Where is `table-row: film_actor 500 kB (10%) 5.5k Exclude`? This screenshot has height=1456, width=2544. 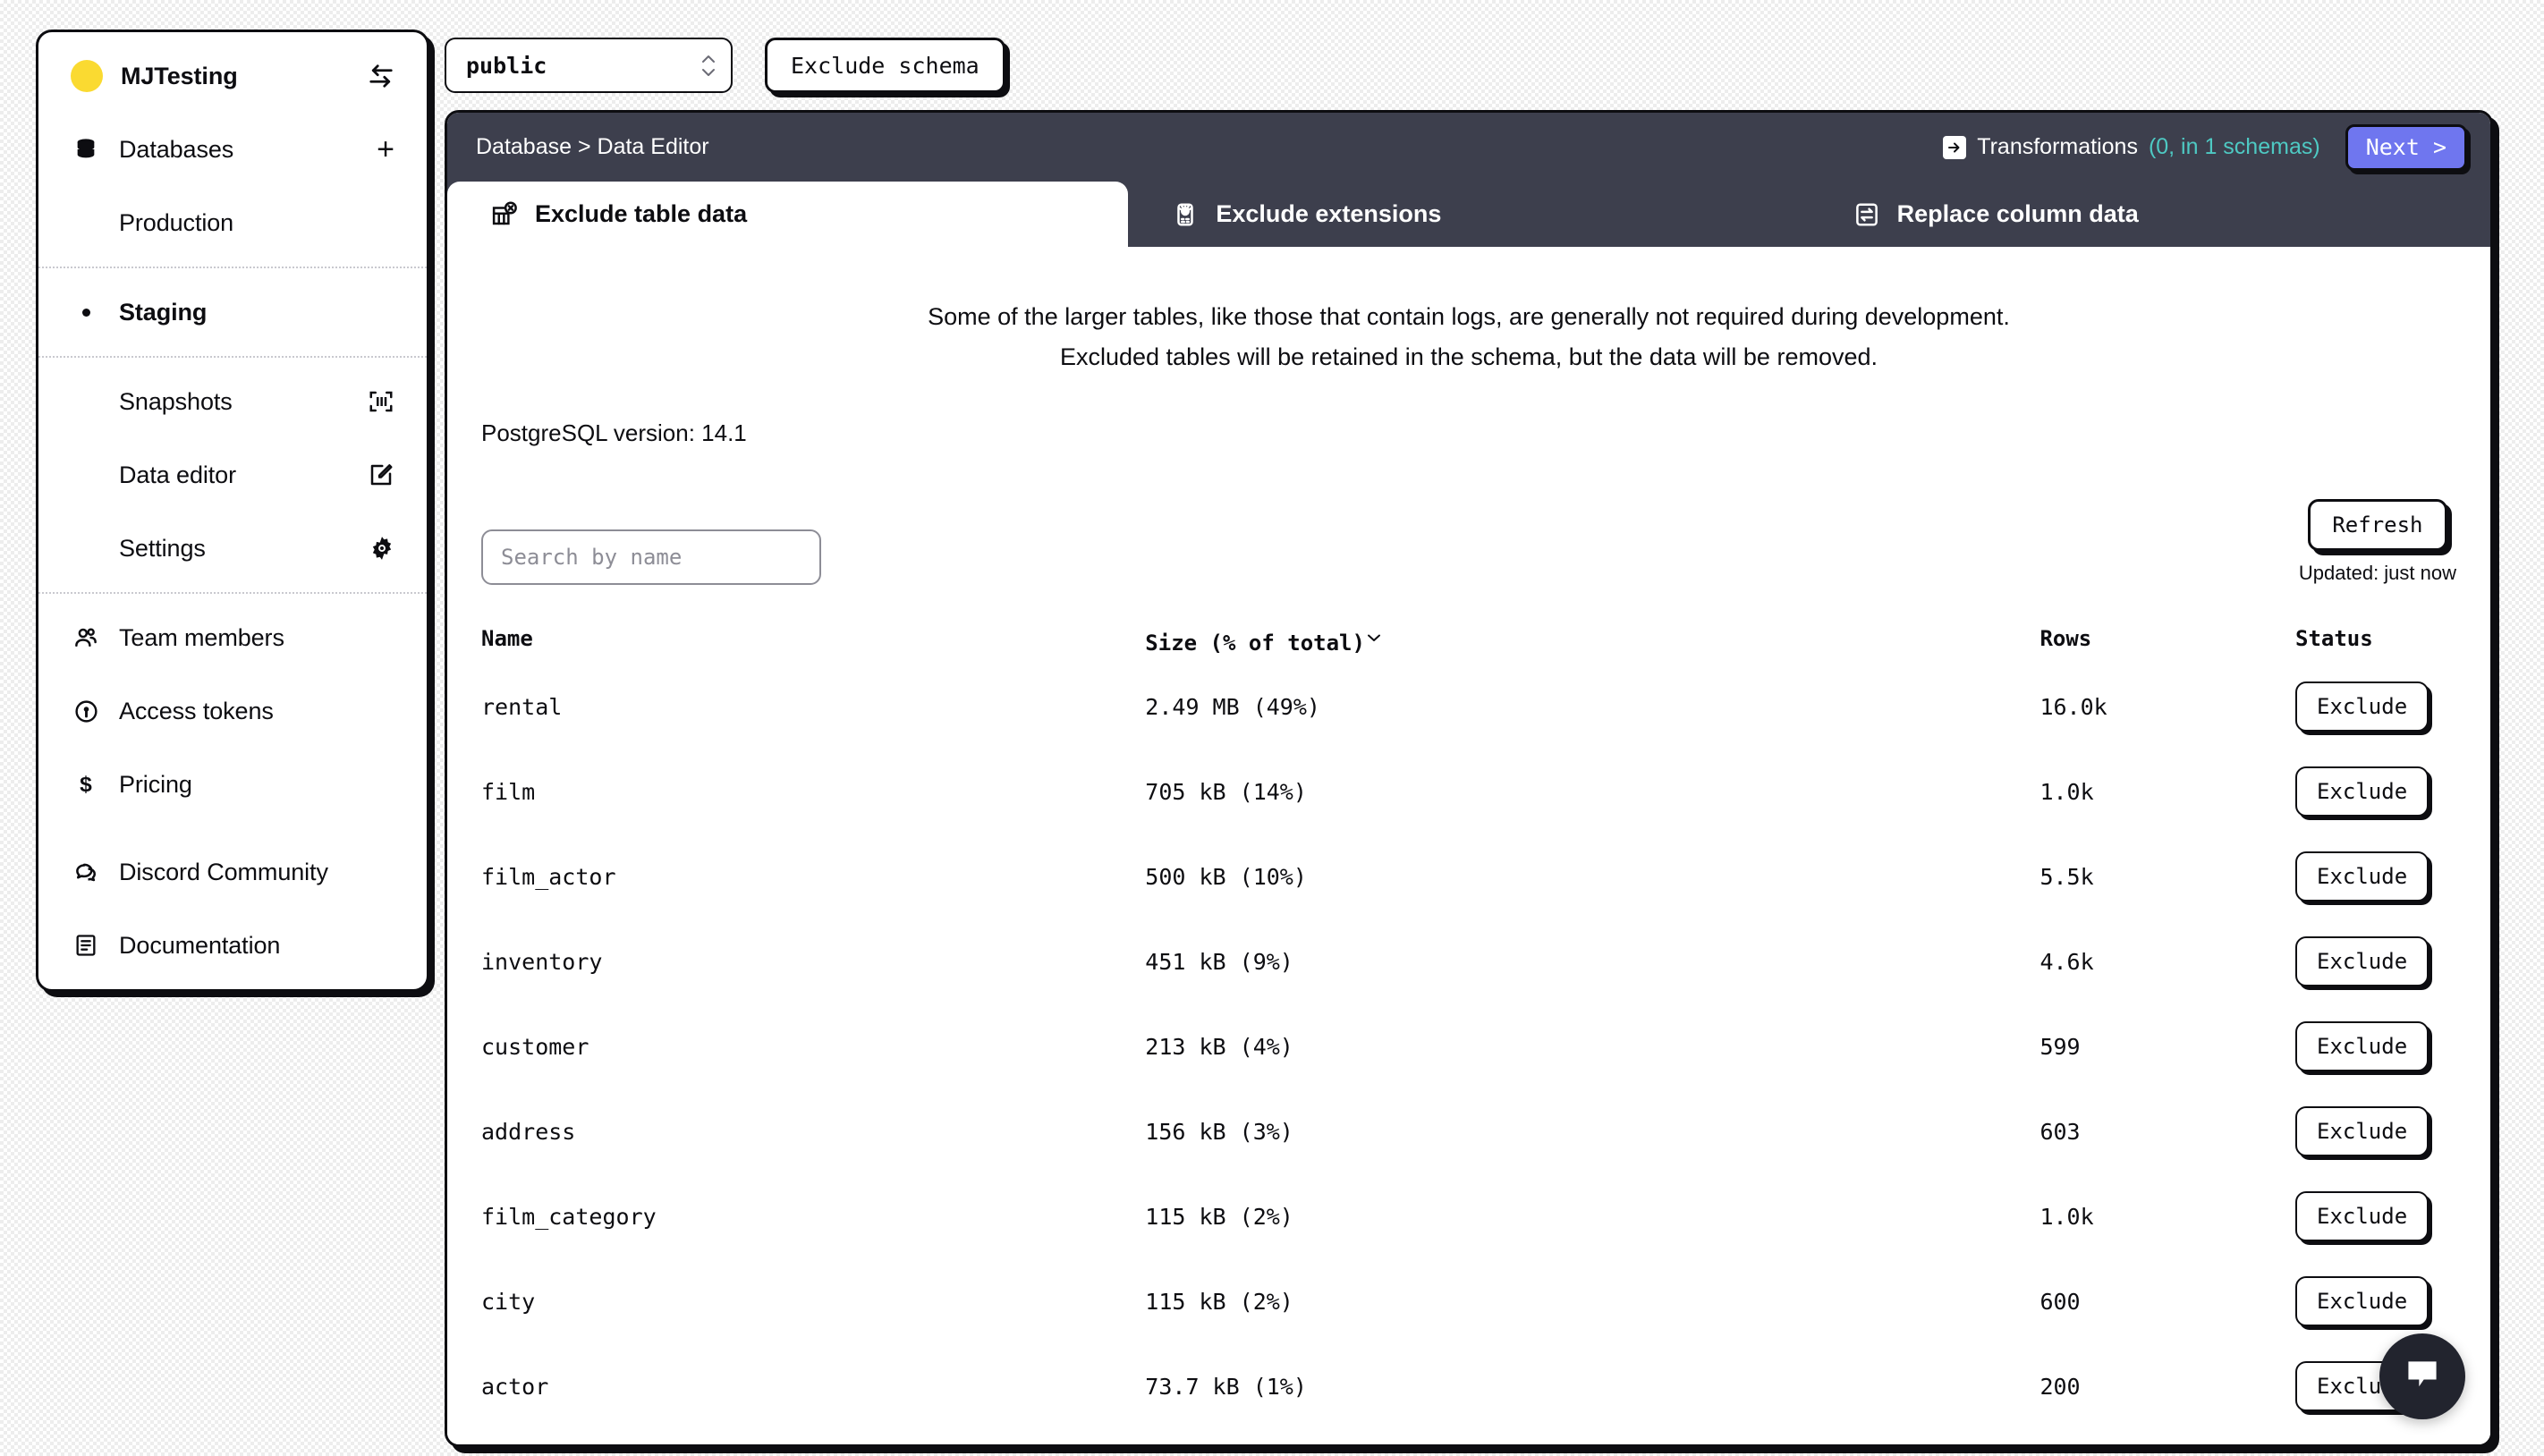
table-row: film_actor 500 kB (10%) 5.5k Exclude is located at coordinates (1468, 876).